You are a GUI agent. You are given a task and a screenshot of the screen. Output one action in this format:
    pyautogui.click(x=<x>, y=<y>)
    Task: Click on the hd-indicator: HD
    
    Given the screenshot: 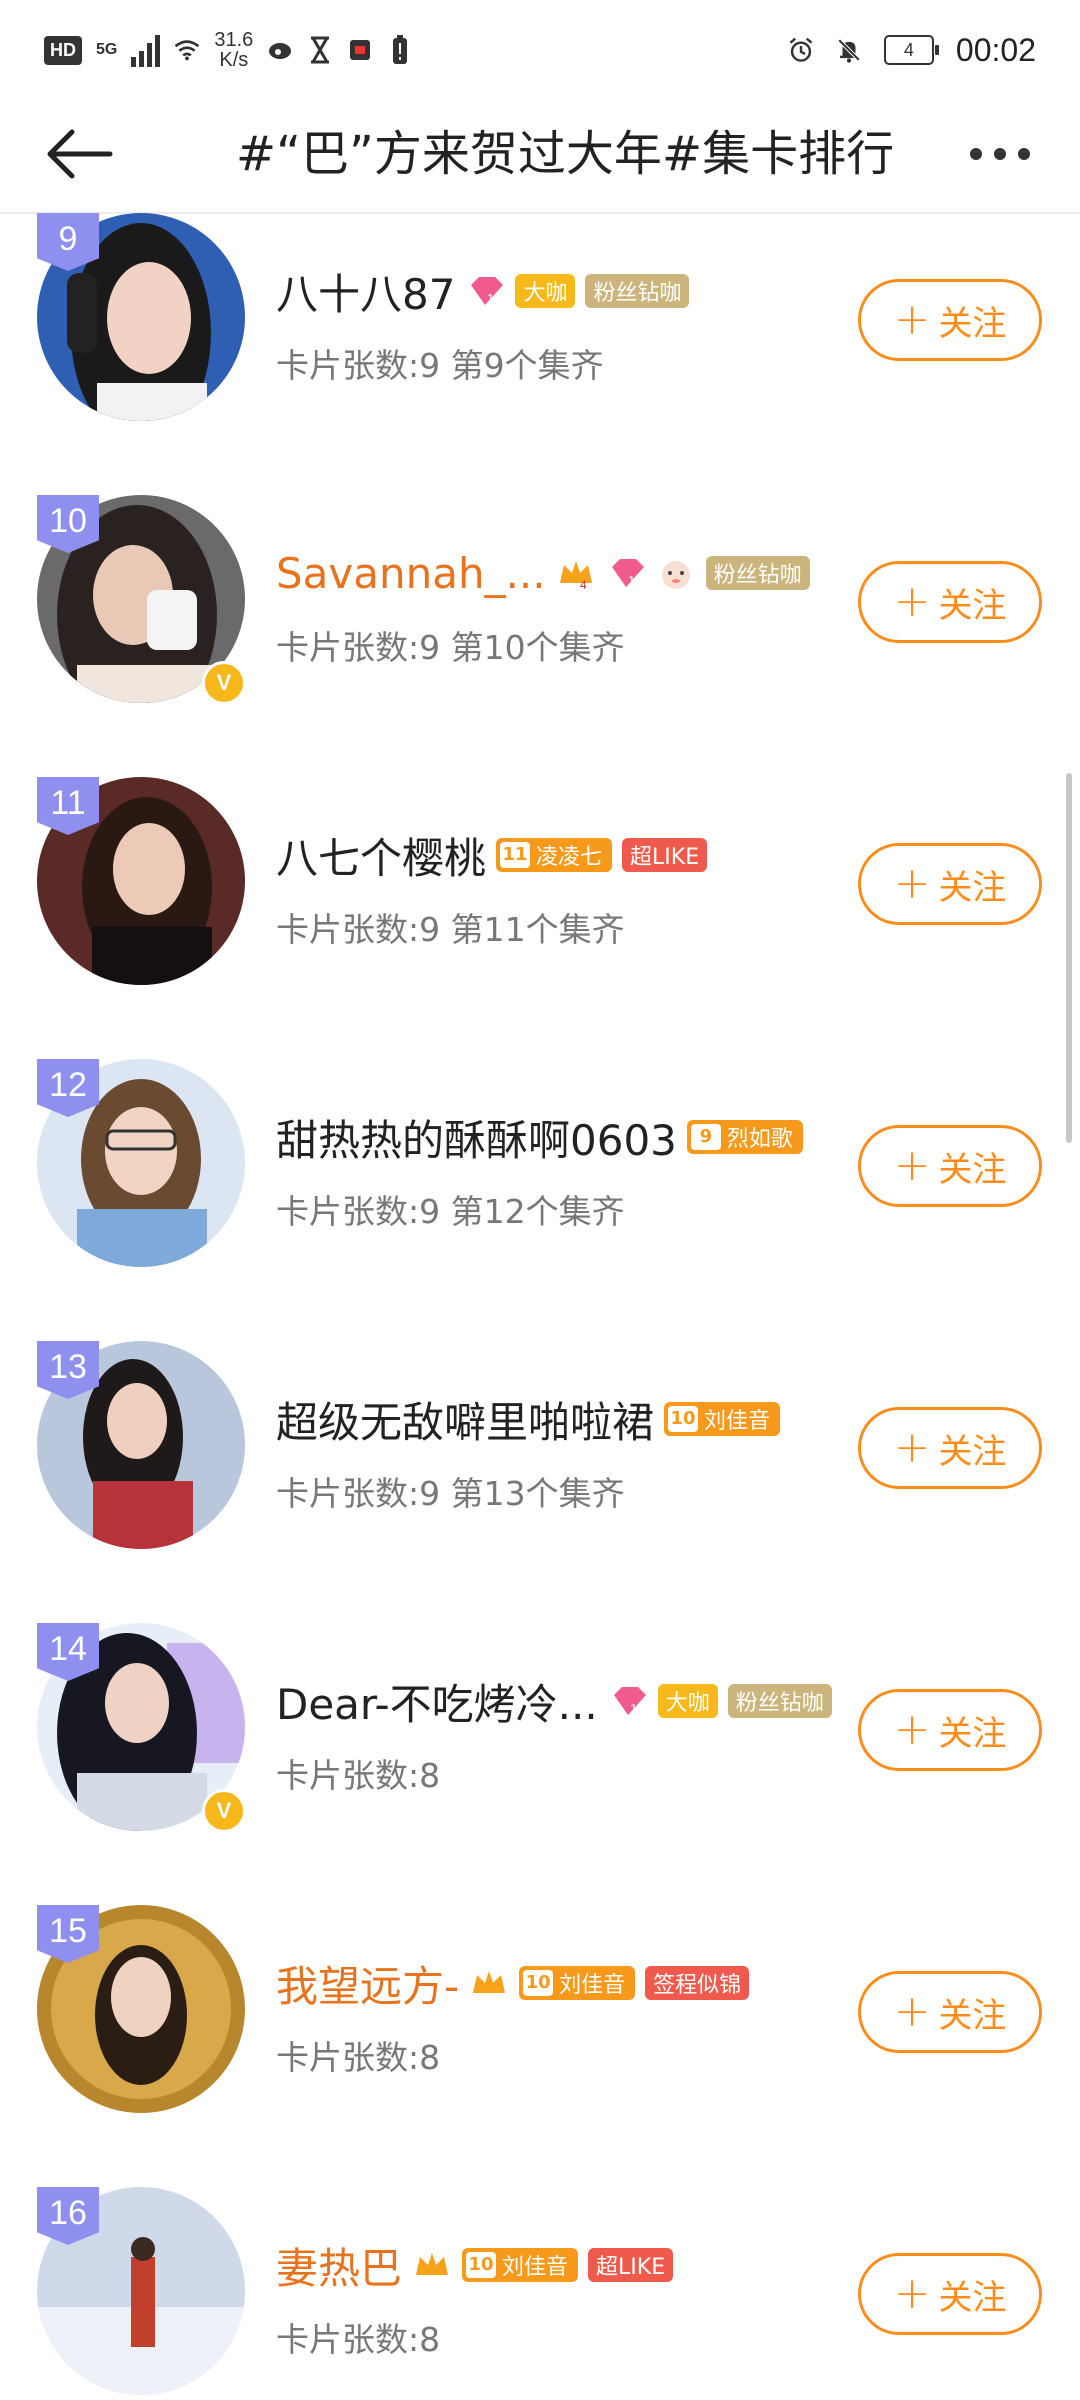 What is the action you would take?
    pyautogui.click(x=63, y=50)
    